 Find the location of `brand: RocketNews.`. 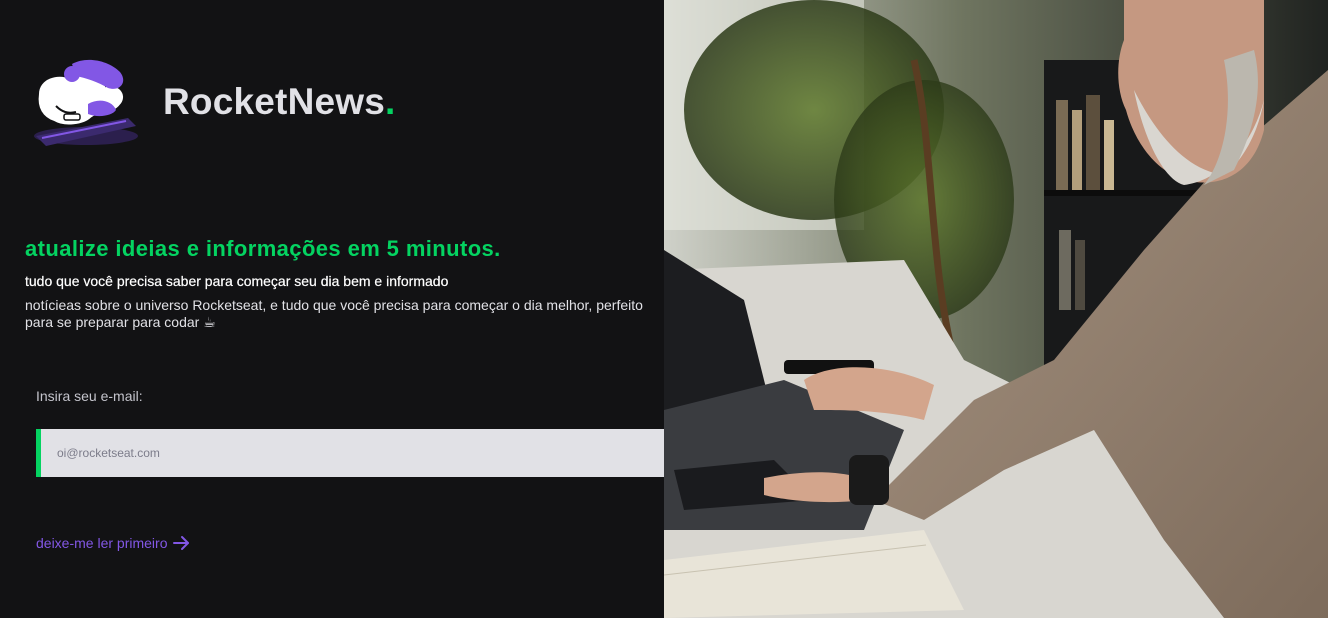

brand: RocketNews. is located at coordinates (212, 104).